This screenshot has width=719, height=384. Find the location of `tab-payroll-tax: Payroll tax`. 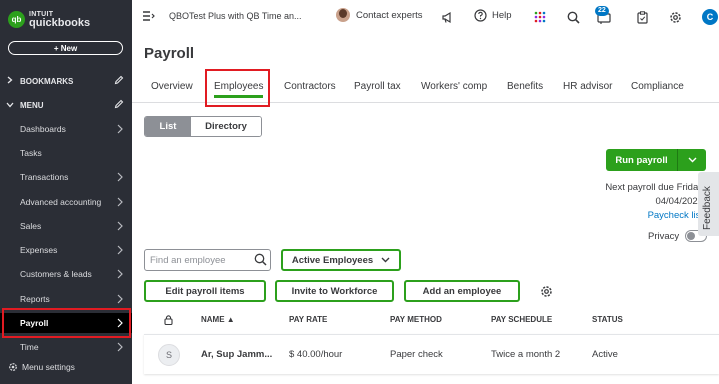

tab-payroll-tax: Payroll tax is located at coordinates (377, 86).